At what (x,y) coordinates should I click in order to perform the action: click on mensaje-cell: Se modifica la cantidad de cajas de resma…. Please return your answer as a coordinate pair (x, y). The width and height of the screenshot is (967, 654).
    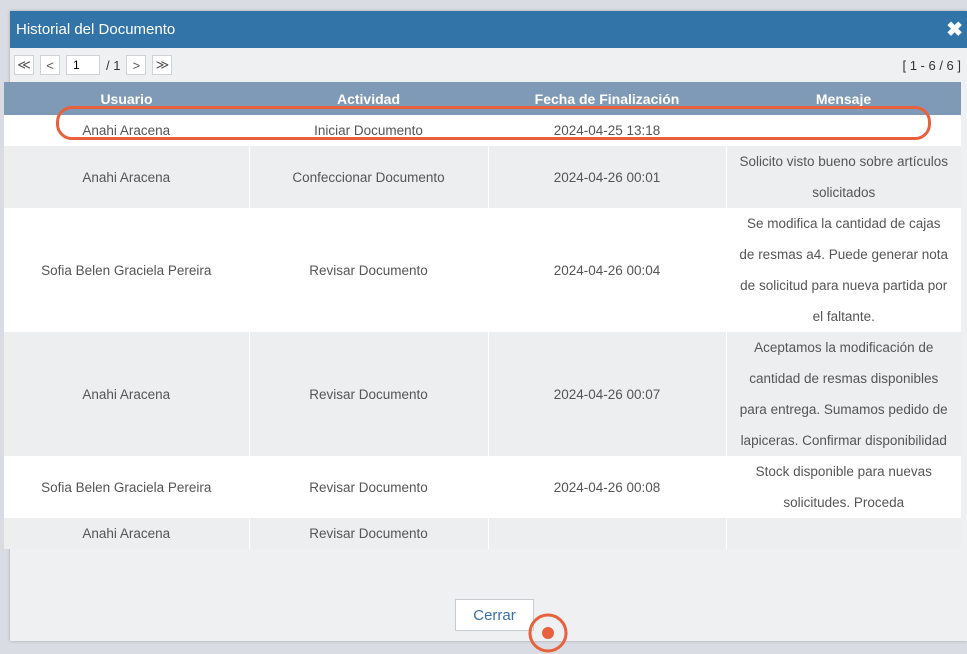
    Looking at the image, I should click on (843, 270).